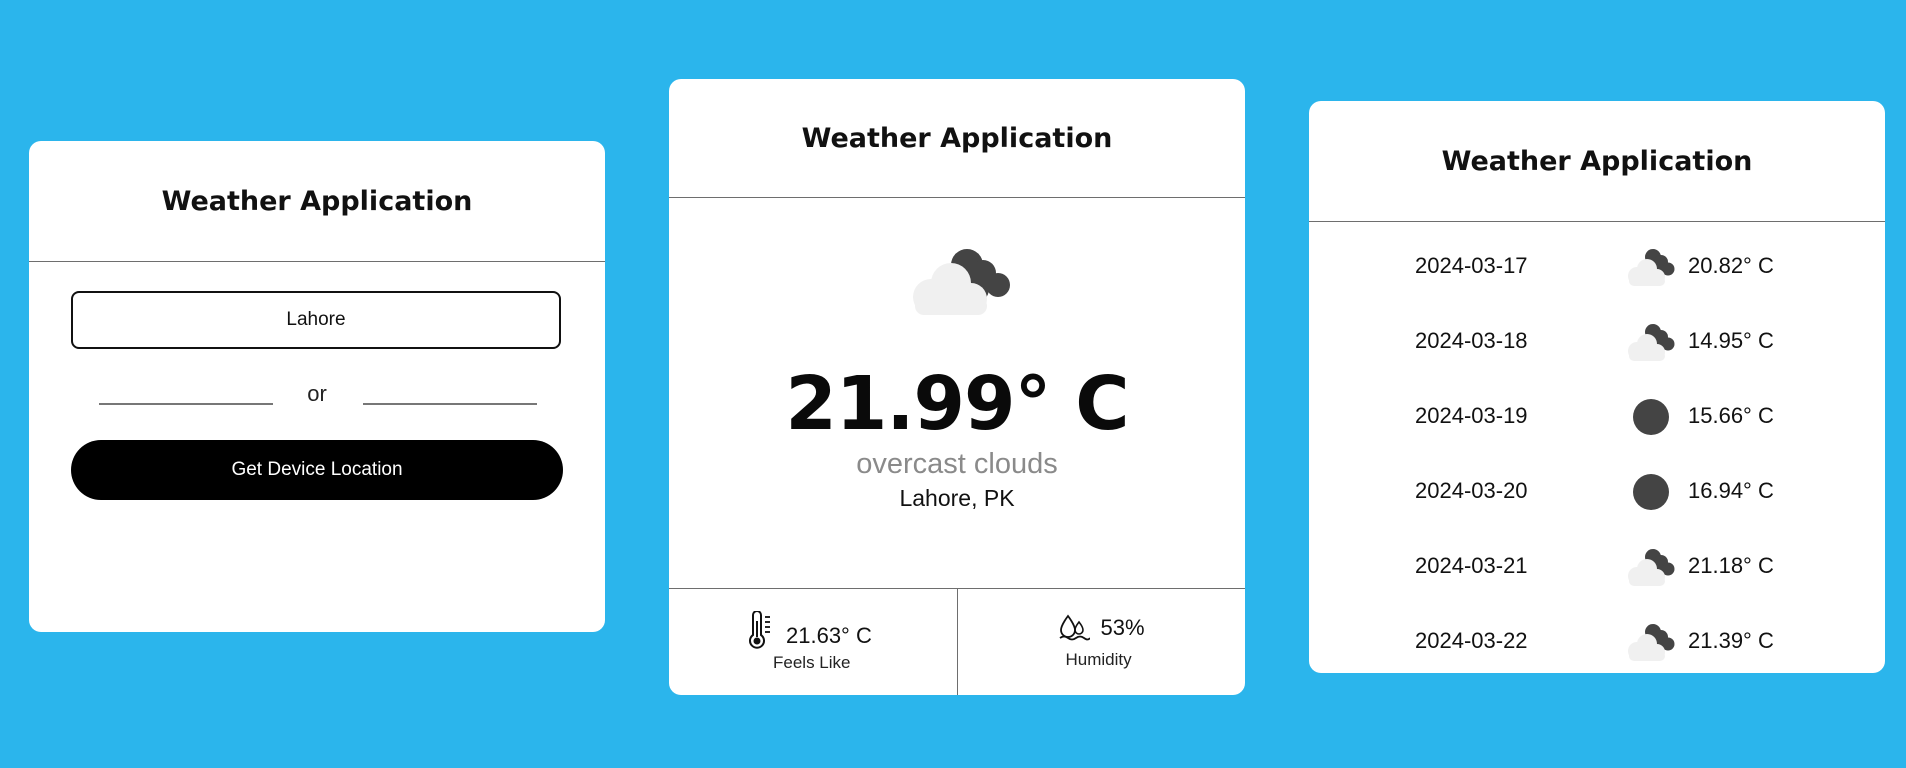 The height and width of the screenshot is (768, 1906). I want to click on forecast-row: 2024-03-22 21.39° C, so click(1597, 639).